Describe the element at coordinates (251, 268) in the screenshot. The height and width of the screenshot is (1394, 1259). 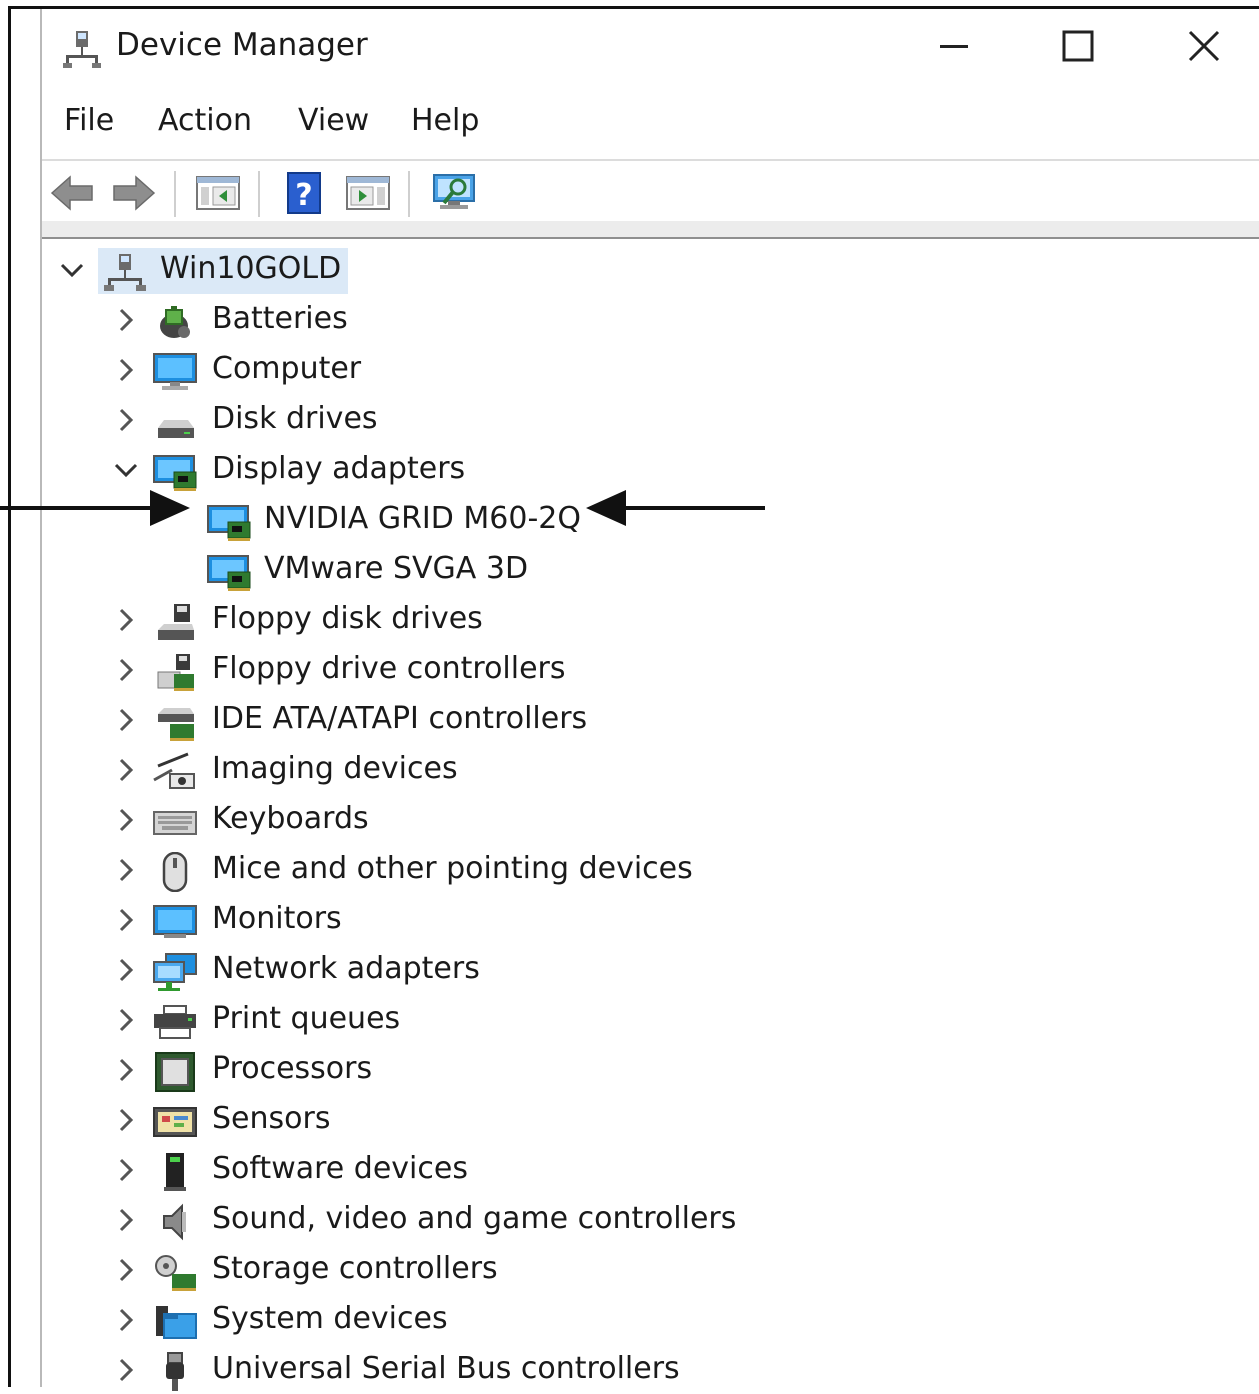
I see `tree-root-label: Win10GOLD` at that location.